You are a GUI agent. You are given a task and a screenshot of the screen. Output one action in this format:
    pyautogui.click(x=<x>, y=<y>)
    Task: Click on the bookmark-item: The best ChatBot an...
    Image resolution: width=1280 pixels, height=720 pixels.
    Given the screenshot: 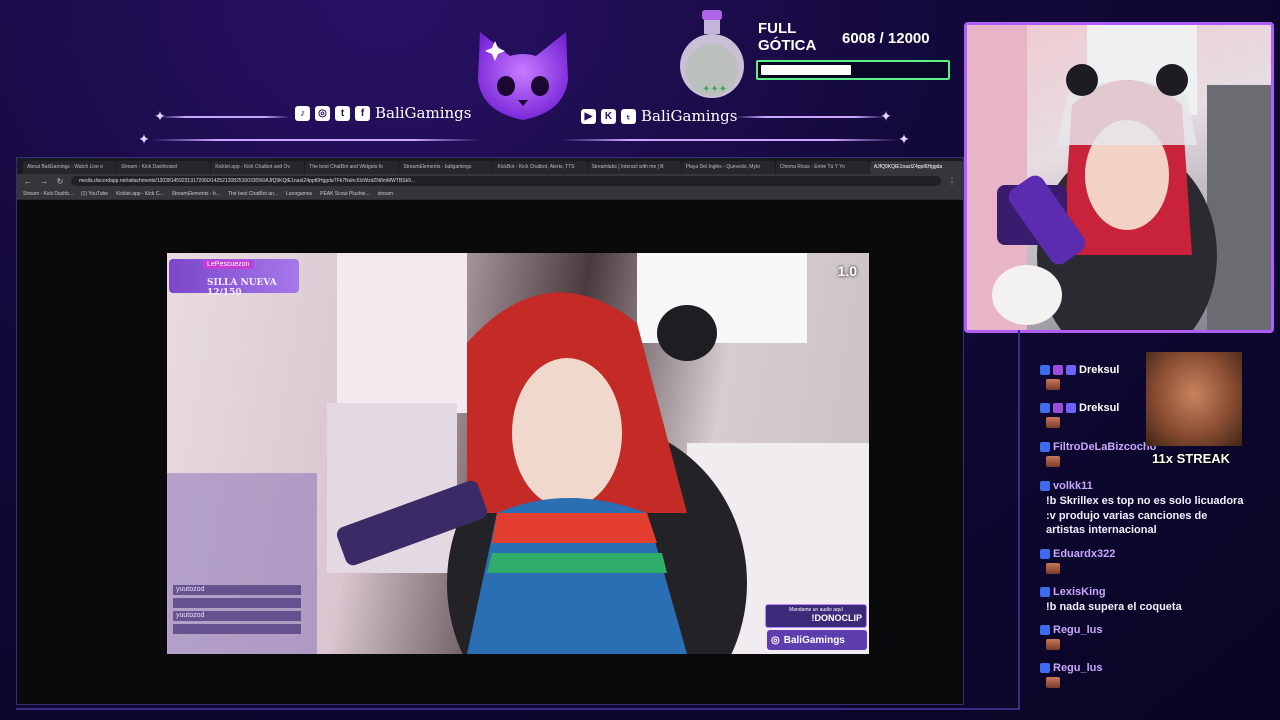 What is the action you would take?
    pyautogui.click(x=253, y=194)
    